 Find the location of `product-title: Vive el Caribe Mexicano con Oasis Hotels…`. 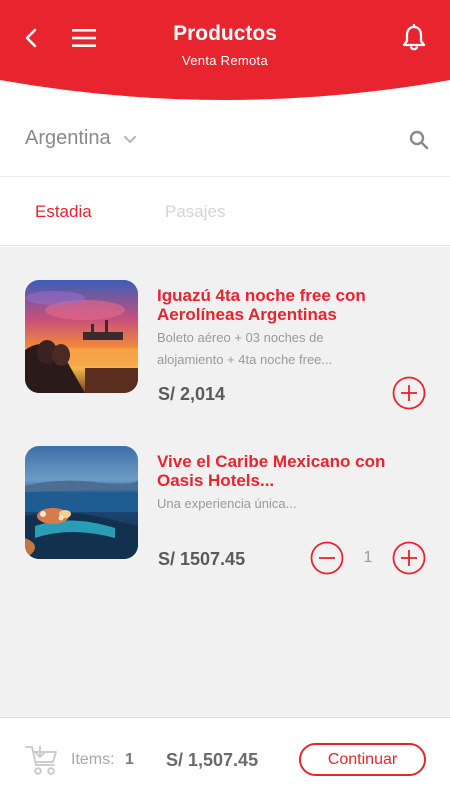

product-title: Vive el Caribe Mexicano con Oasis Hotels… is located at coordinates (271, 471).